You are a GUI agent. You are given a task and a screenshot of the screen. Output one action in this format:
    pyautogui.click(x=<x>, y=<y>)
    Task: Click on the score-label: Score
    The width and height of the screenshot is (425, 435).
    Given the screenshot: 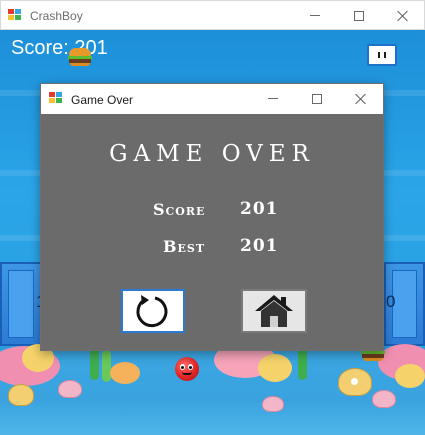 What is the action you would take?
    pyautogui.click(x=179, y=209)
    